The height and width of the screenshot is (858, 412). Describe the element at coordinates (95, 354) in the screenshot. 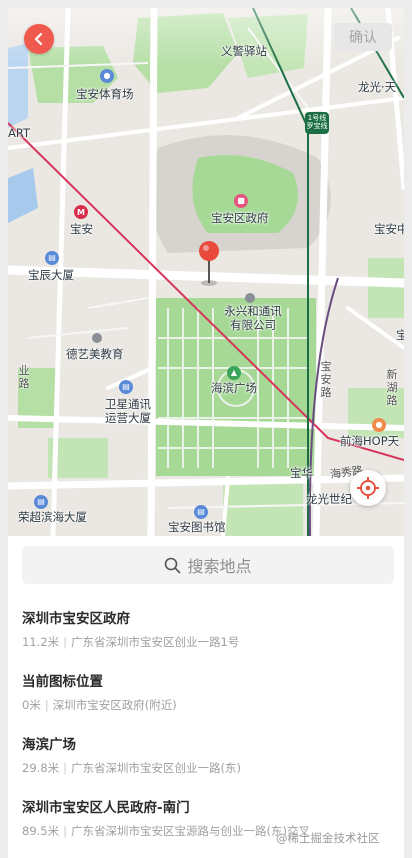

I see `map-label-deyi-school: 德艺美教育` at that location.